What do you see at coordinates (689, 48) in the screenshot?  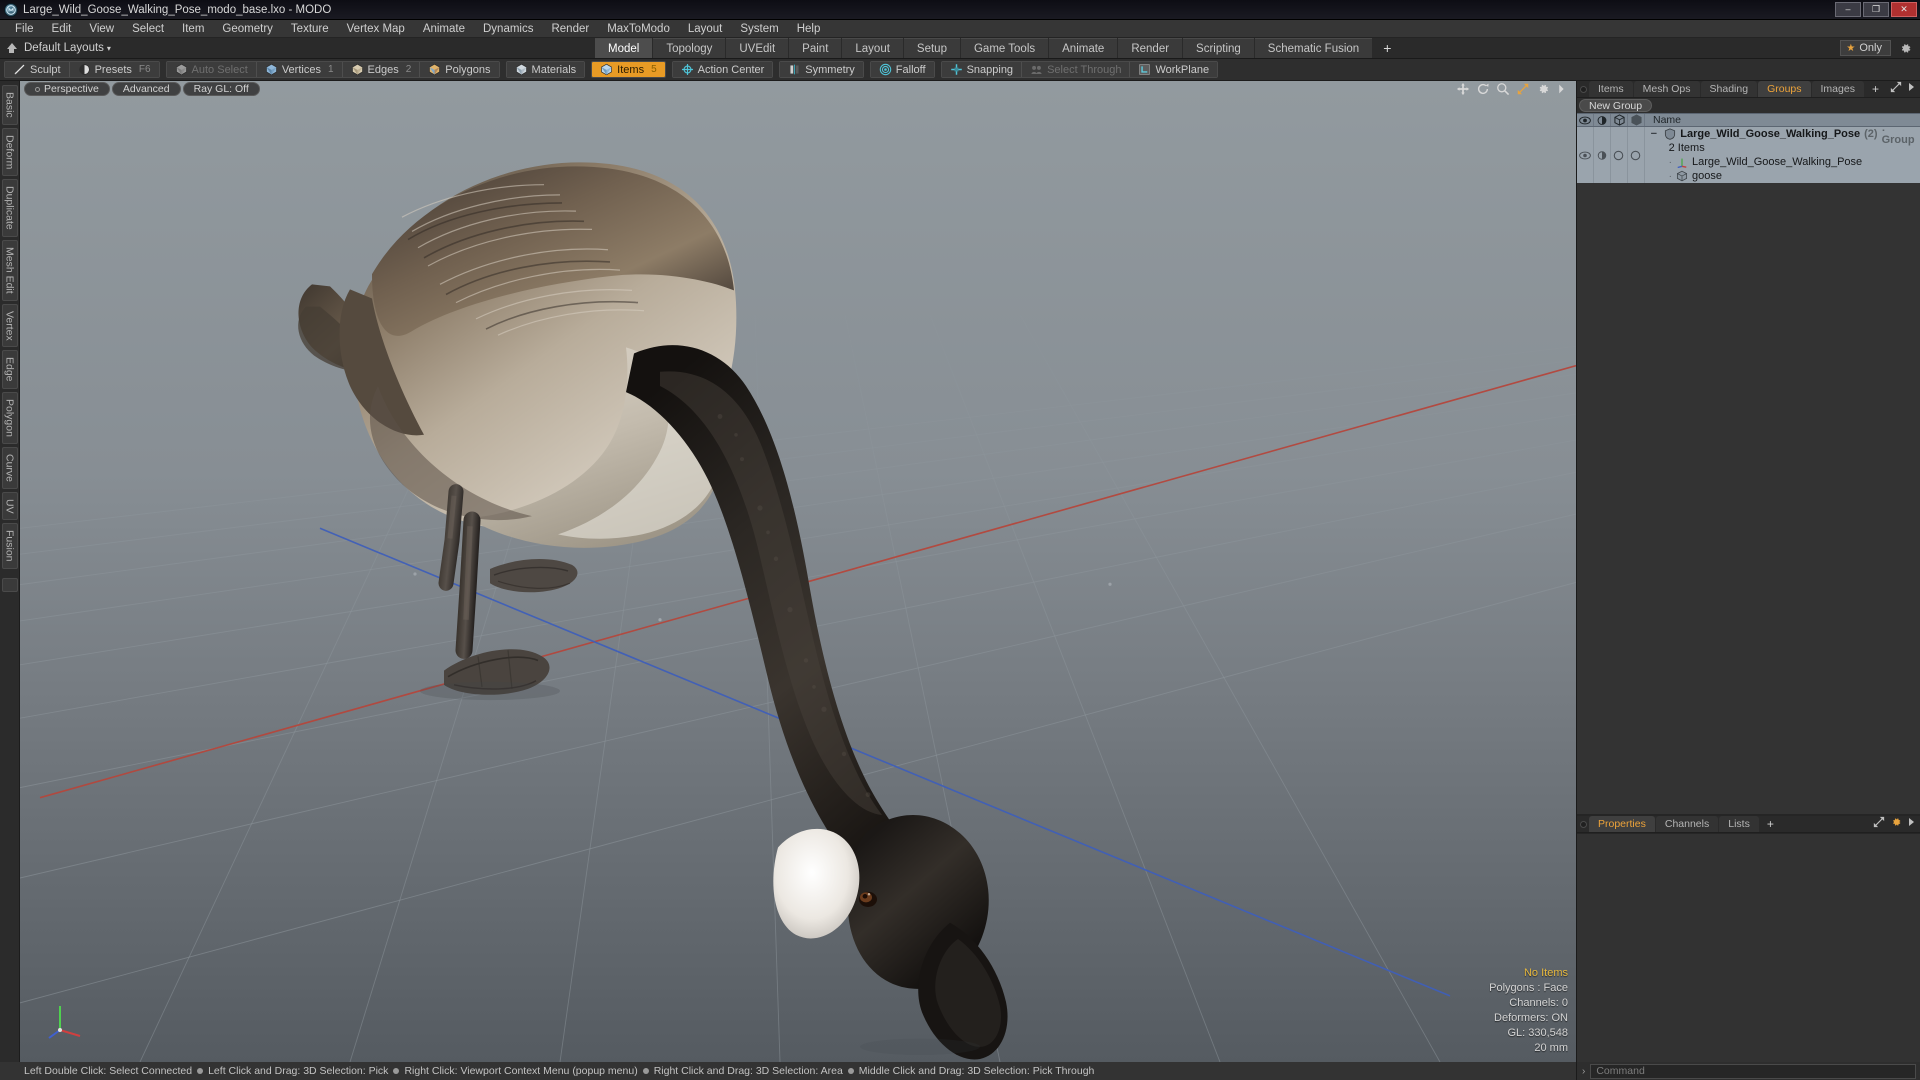 I see `layout-tab-topology: Topology` at bounding box center [689, 48].